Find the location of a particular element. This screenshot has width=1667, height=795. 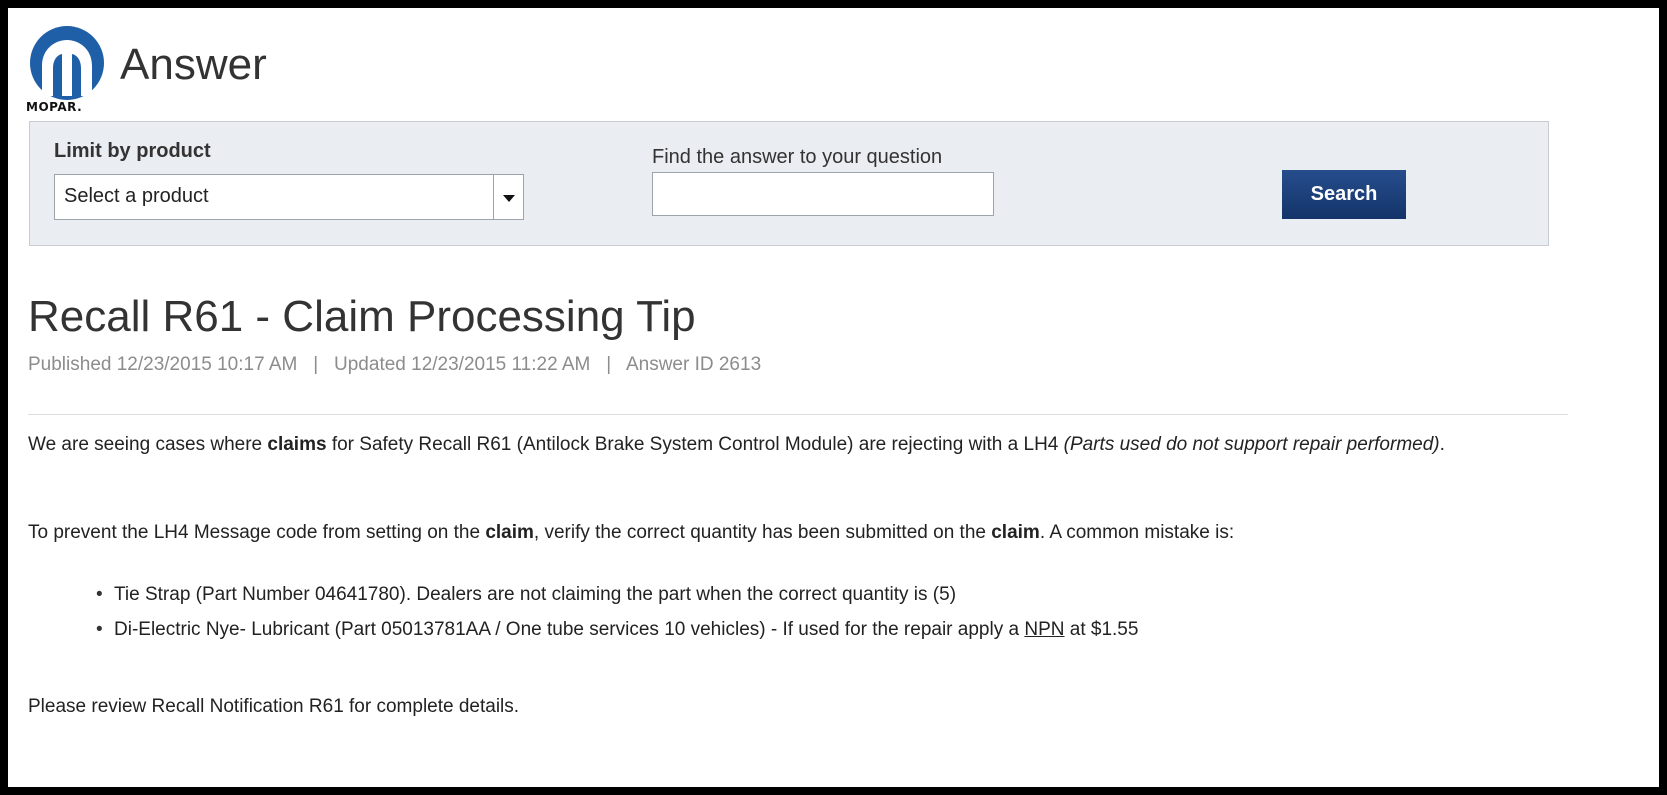

divider is located at coordinates (798, 414).